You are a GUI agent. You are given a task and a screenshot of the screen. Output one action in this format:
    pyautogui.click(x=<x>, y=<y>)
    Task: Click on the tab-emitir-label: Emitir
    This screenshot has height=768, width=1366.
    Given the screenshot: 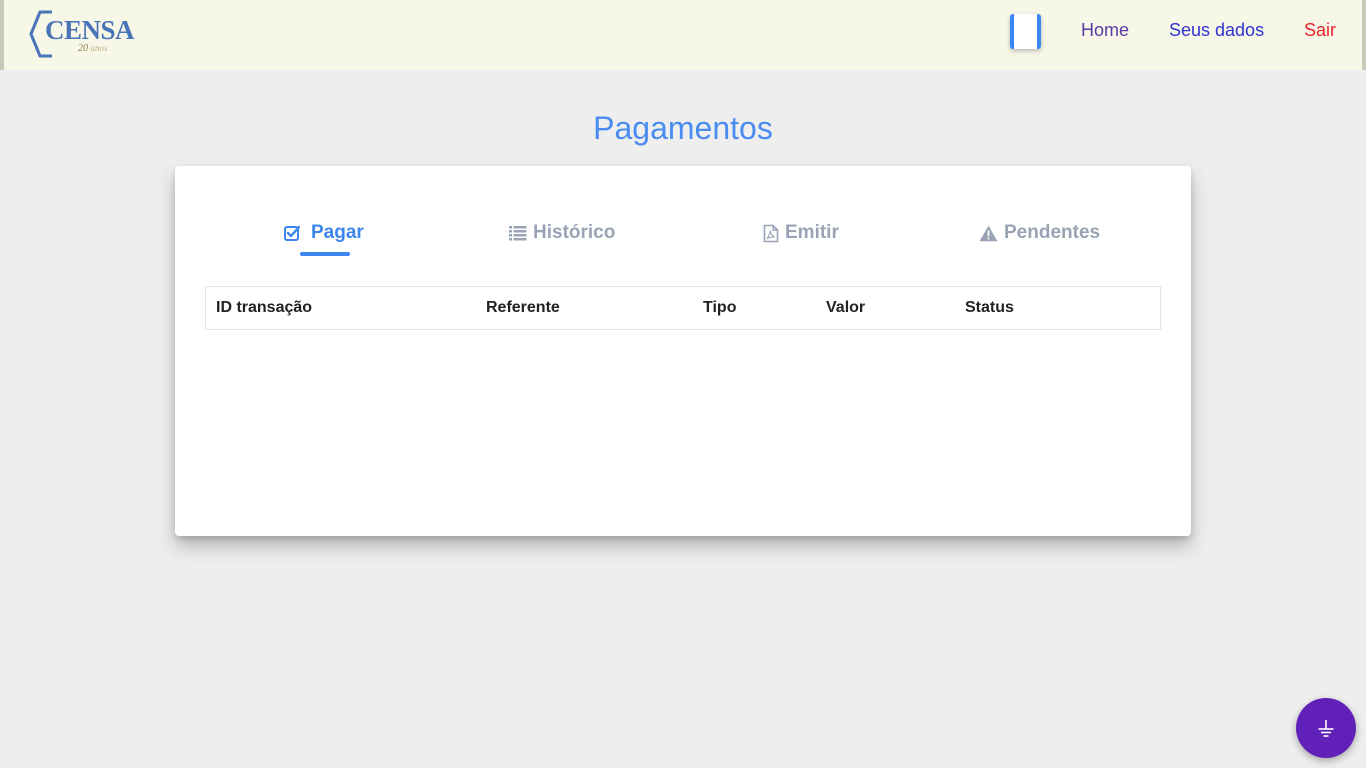 What is the action you would take?
    pyautogui.click(x=812, y=232)
    